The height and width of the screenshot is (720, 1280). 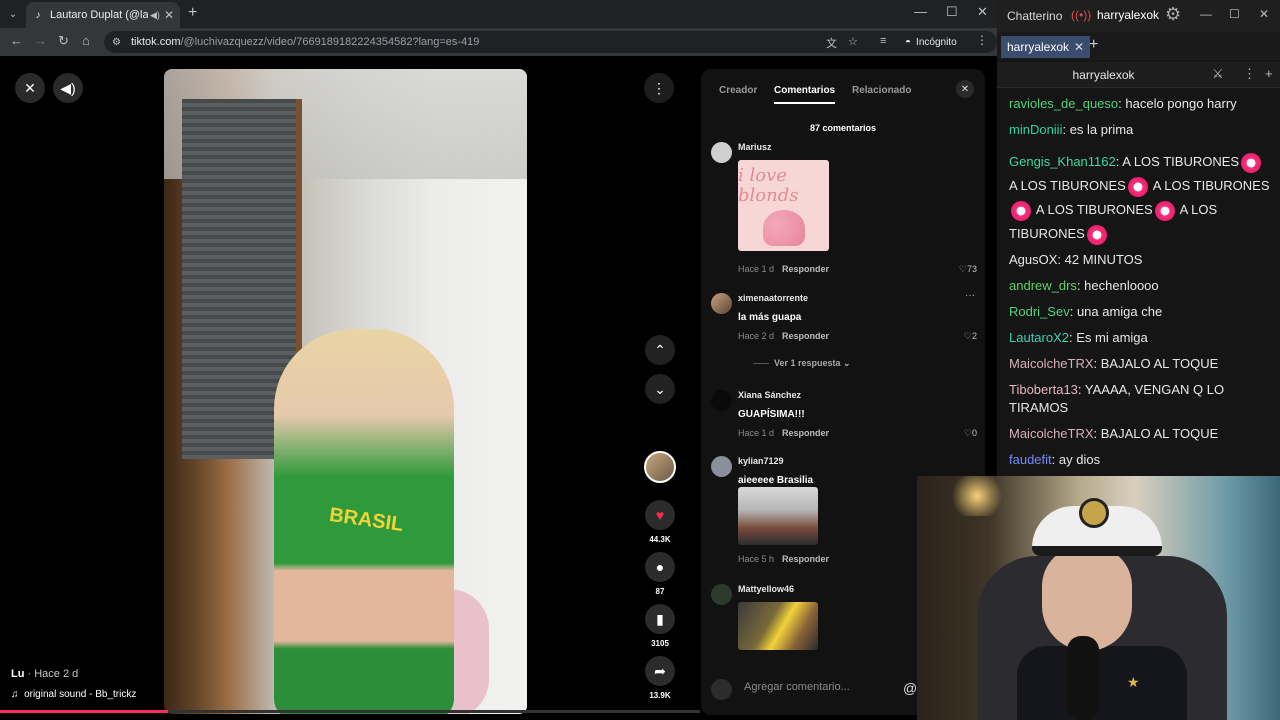 What do you see at coordinates (1043, 389) in the screenshot?
I see `chat-username: Tiboberta13` at bounding box center [1043, 389].